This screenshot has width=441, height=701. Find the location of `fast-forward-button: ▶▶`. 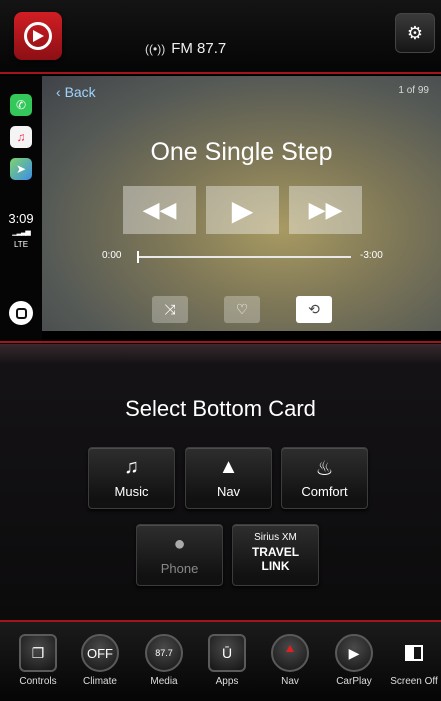

fast-forward-button: ▶▶ is located at coordinates (325, 210).